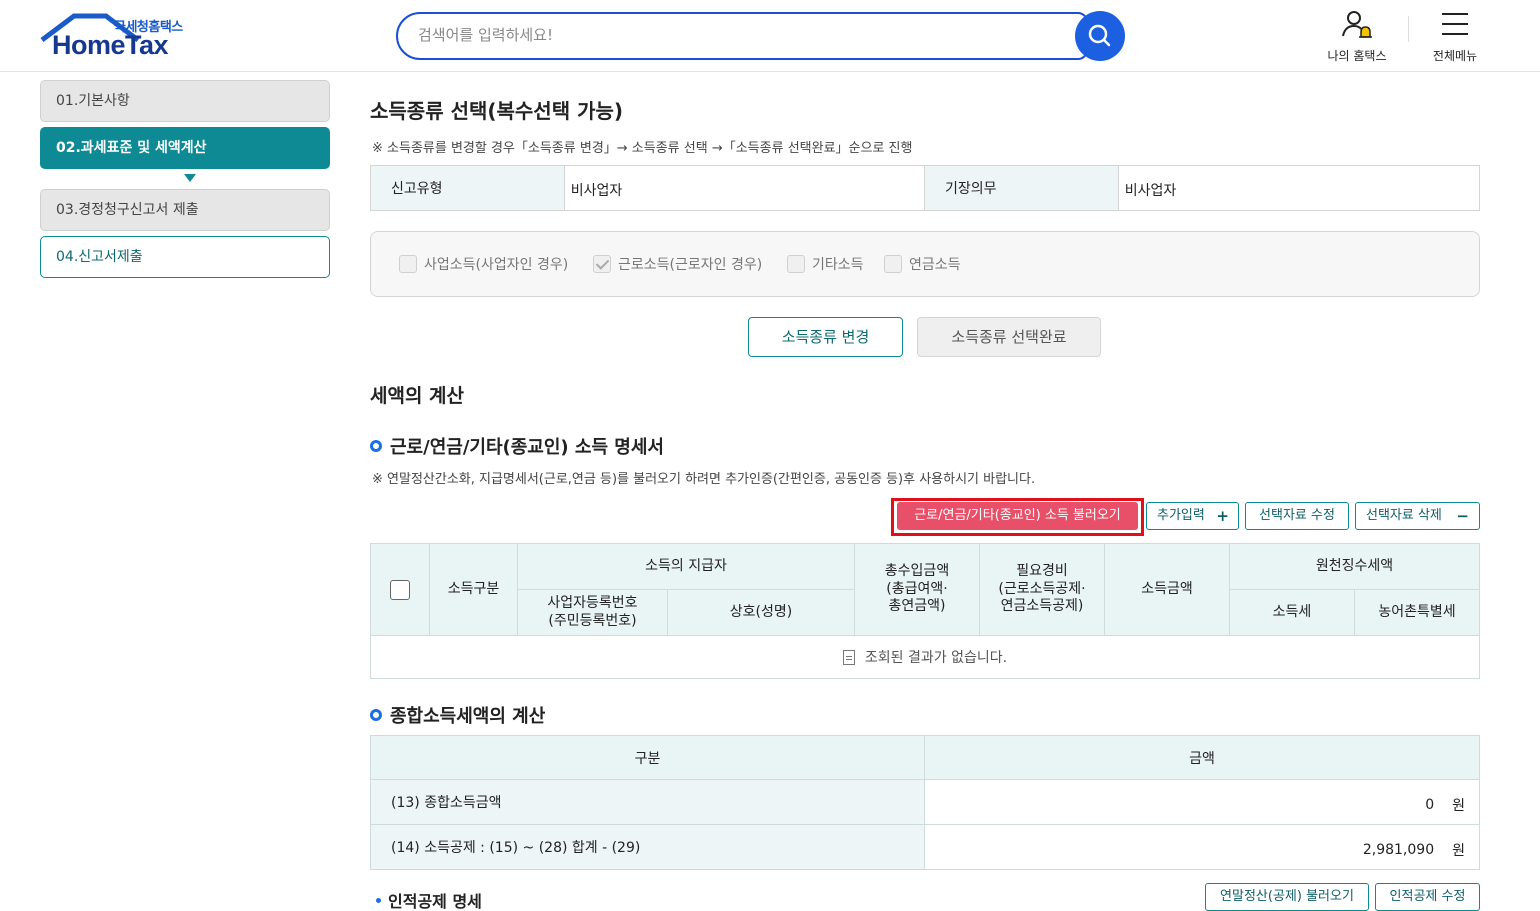 The width and height of the screenshot is (1540, 911). I want to click on col-rural-tax: 농어촌특별세, so click(1417, 613).